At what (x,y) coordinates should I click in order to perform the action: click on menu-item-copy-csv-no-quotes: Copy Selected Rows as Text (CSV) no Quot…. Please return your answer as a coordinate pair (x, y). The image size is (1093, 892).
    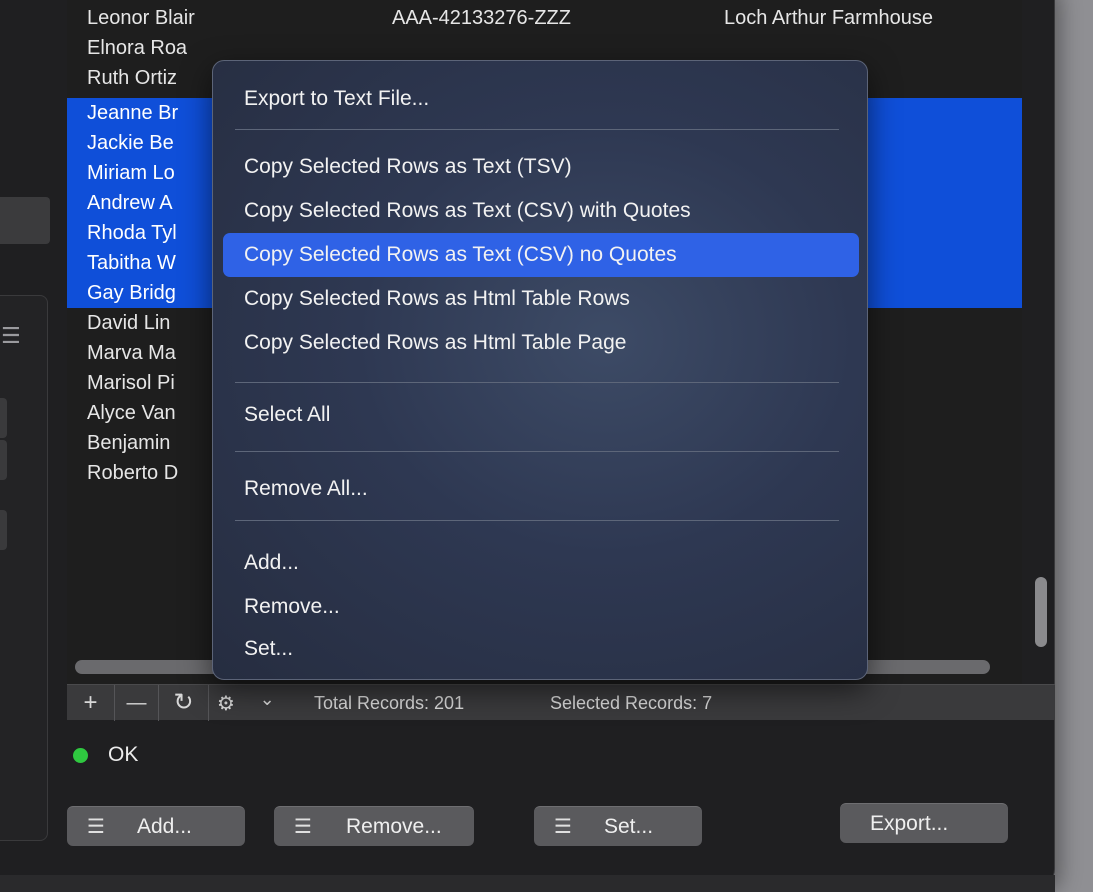
    Looking at the image, I should click on (541, 255).